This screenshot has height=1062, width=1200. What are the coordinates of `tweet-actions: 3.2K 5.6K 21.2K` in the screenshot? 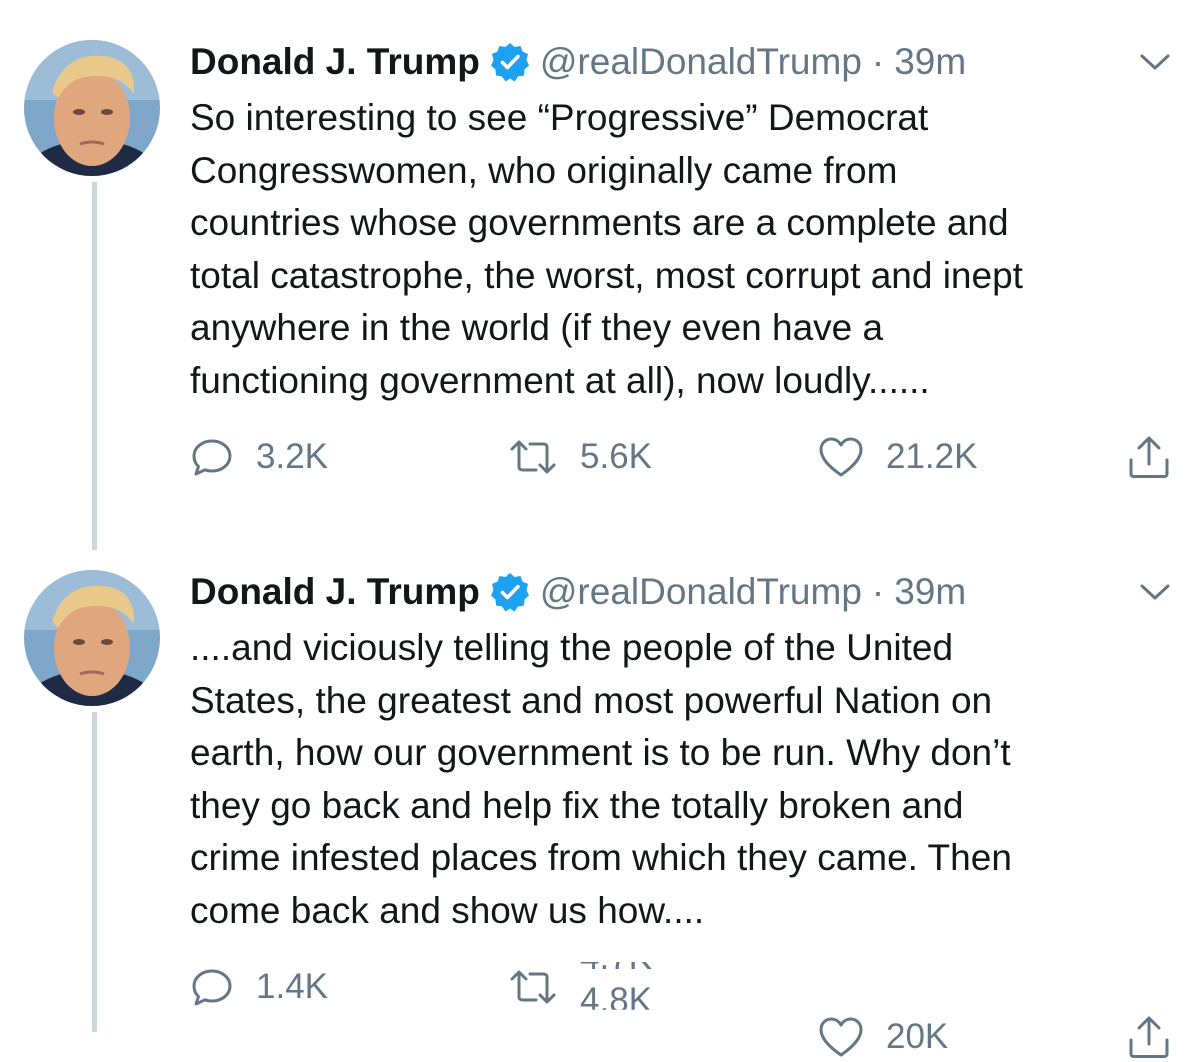 It's located at (600, 457).